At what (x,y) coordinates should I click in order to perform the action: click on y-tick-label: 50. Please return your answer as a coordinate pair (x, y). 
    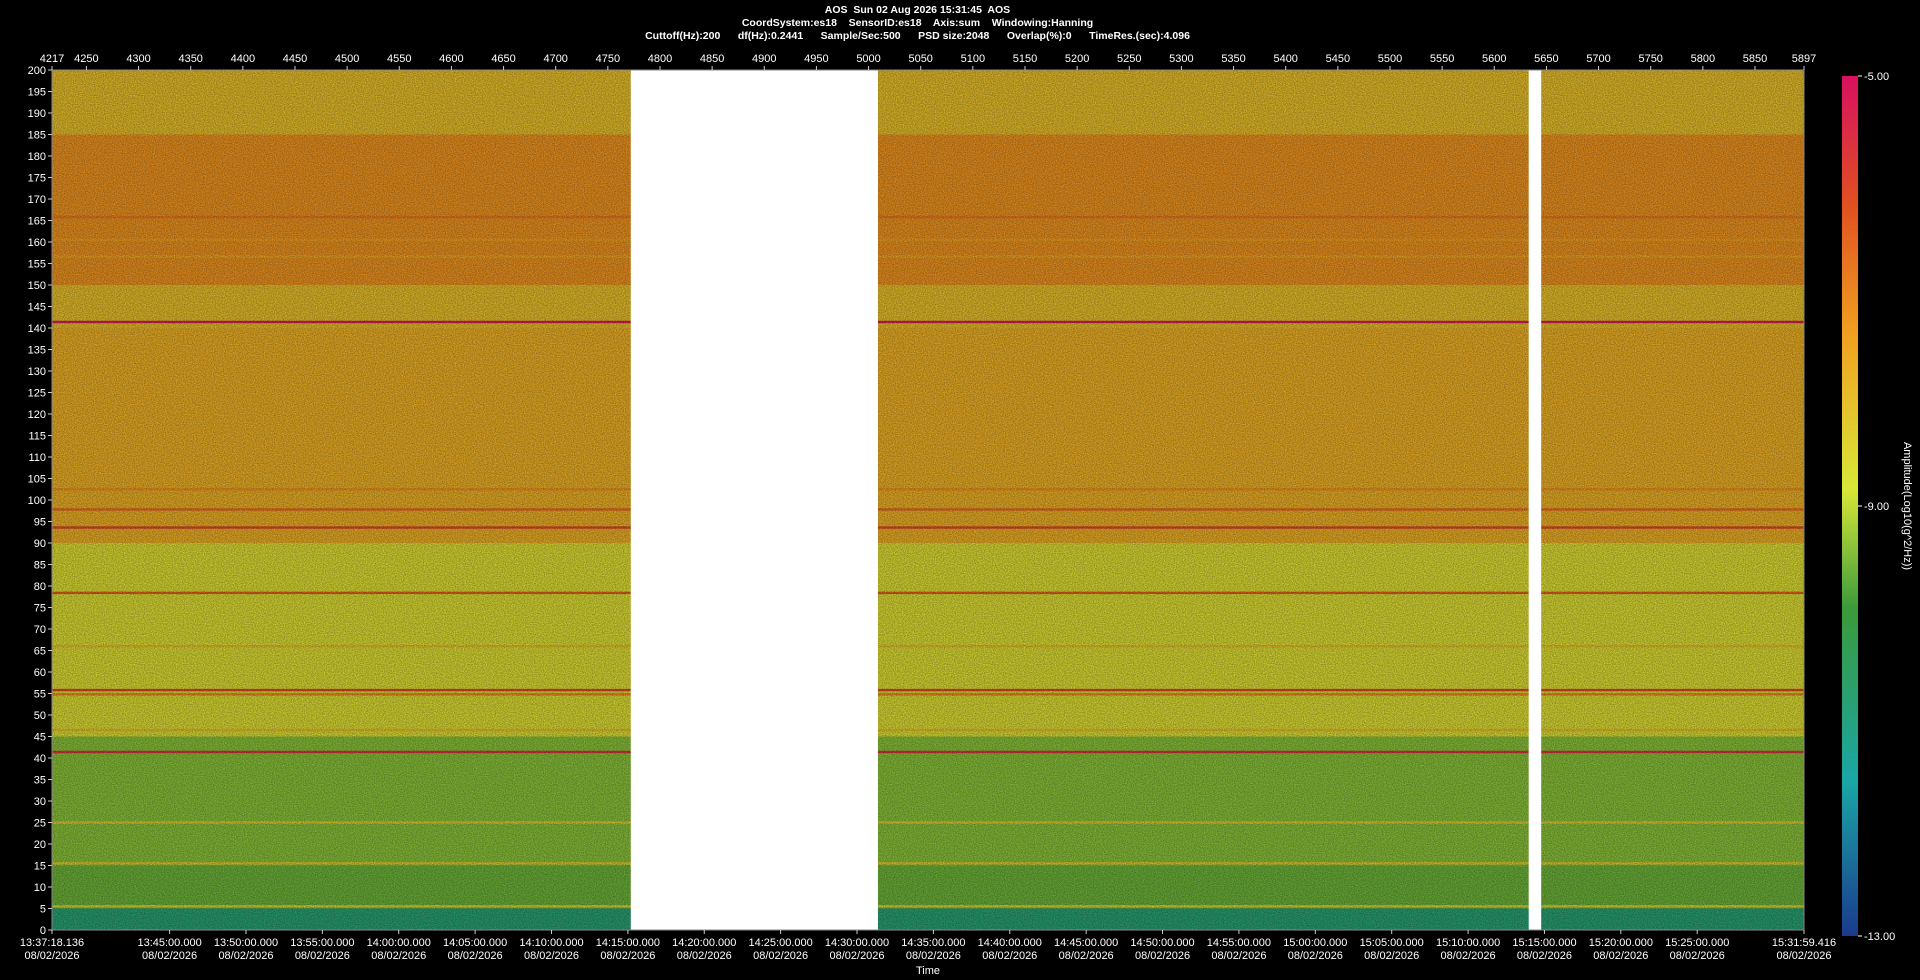
    Looking at the image, I should click on (40, 716).